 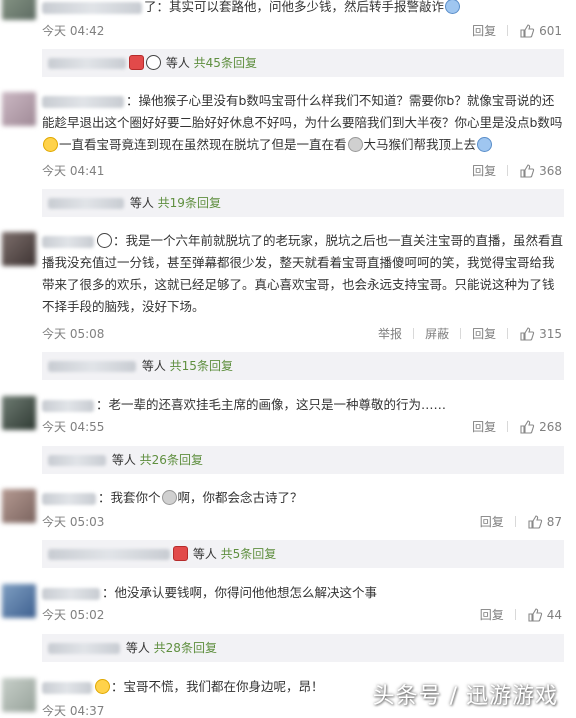 What do you see at coordinates (550, 170) in the screenshot?
I see `like-count: 368` at bounding box center [550, 170].